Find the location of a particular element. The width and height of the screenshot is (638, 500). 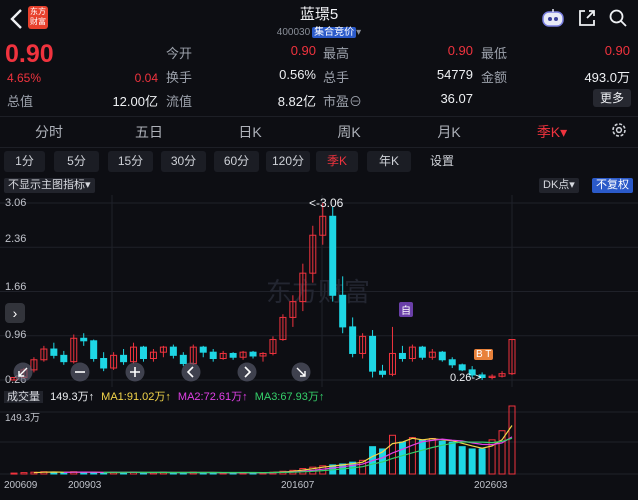

auction-tag: 集合竞价 is located at coordinates (334, 32).